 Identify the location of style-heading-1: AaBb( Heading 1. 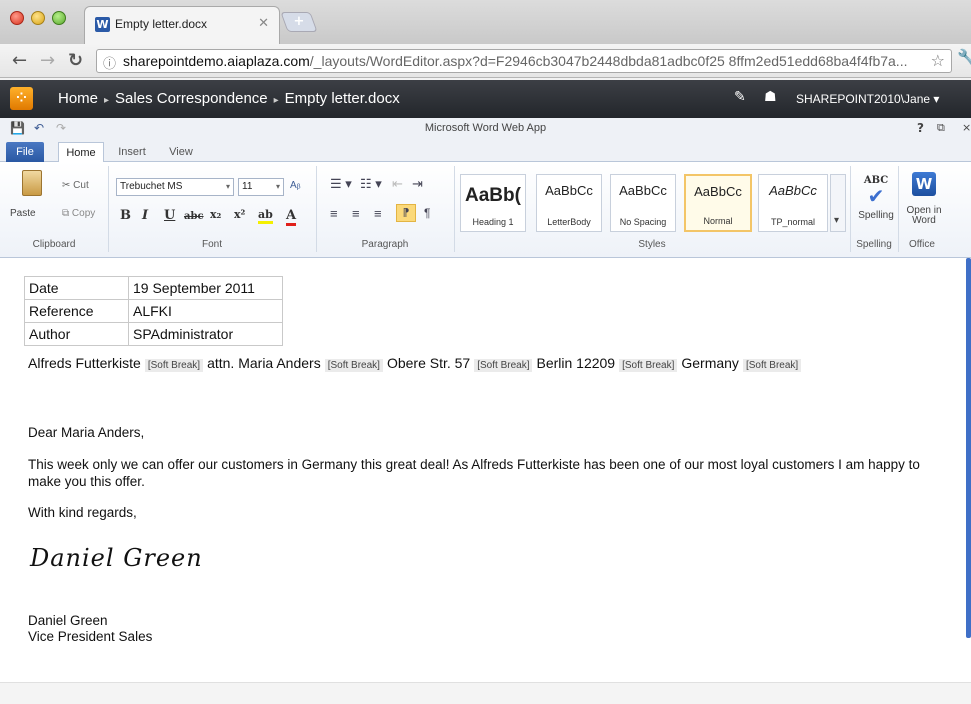
(493, 203).